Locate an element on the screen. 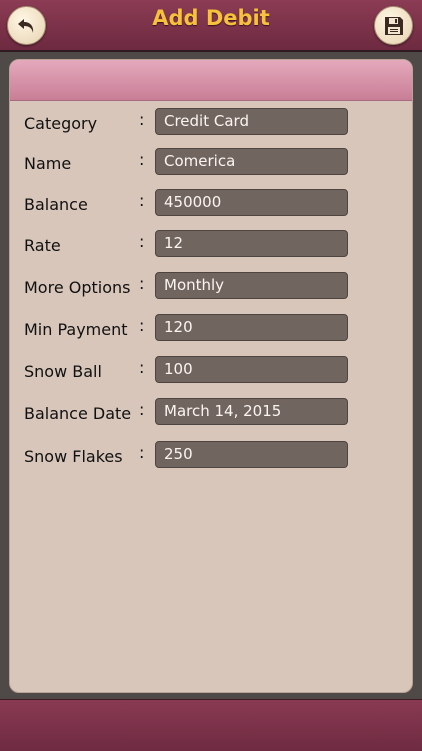  form-row-name: Name : Comerica is located at coordinates (211, 162).